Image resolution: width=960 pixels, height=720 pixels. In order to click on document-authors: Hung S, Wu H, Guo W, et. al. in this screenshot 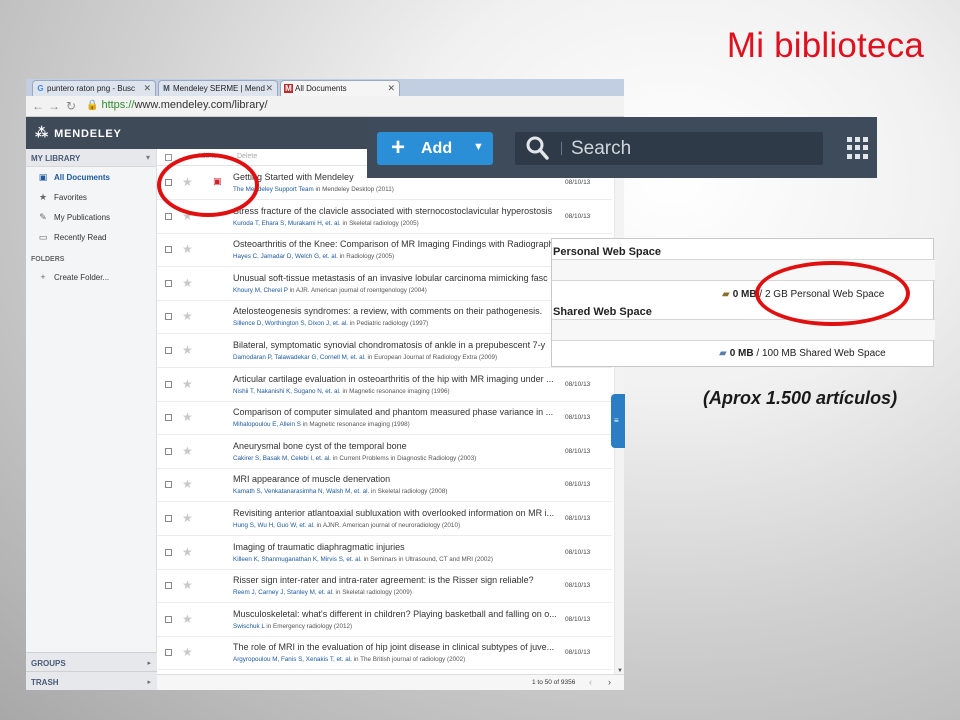, I will do `click(274, 525)`.